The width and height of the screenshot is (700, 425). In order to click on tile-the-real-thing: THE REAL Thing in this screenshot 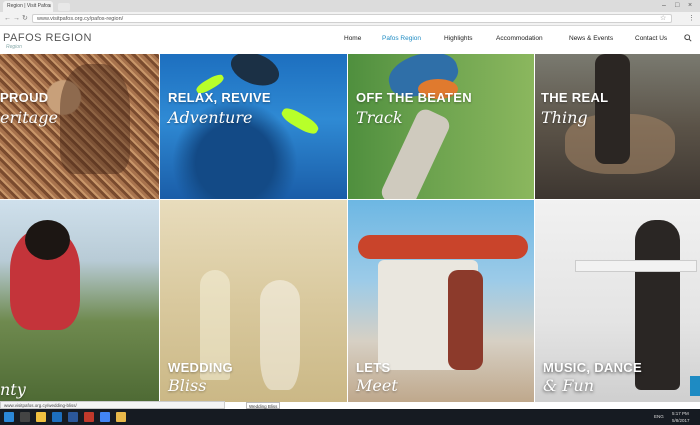, I will do `click(617, 126)`.